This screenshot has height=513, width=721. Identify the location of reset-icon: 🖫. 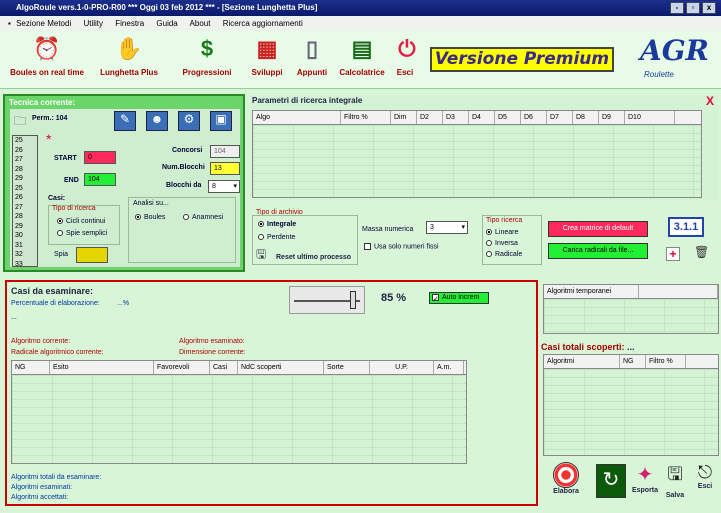
(261, 255).